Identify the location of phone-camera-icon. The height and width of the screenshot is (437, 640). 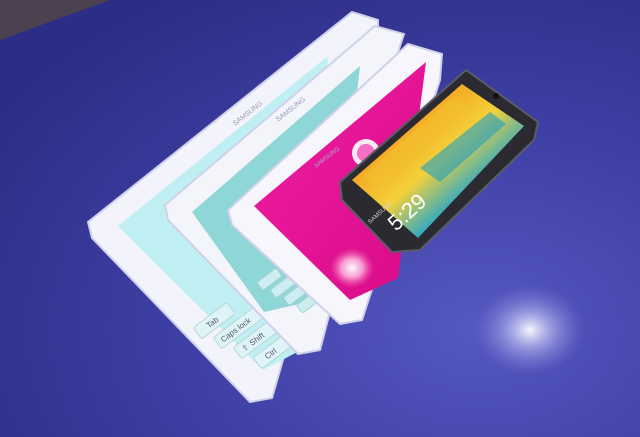
(496, 96).